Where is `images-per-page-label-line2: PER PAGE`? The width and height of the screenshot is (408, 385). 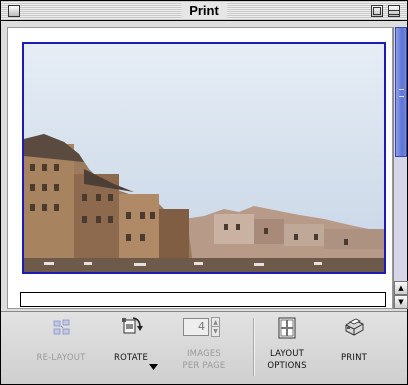
images-per-page-label-line2: PER PAGE is located at coordinates (204, 366).